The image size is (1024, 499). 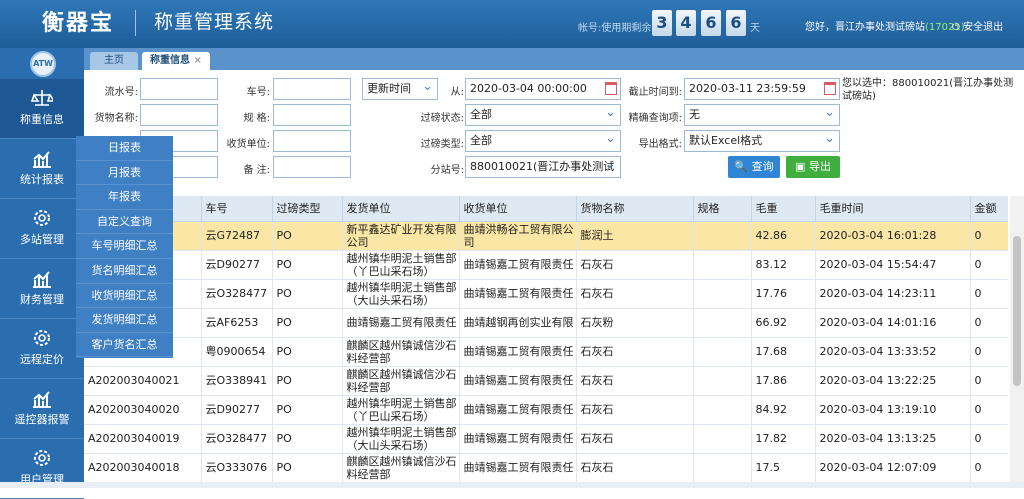 What do you see at coordinates (893, 236) in the screenshot?
I see `table-cell: 2020-03-04 16:01:28` at bounding box center [893, 236].